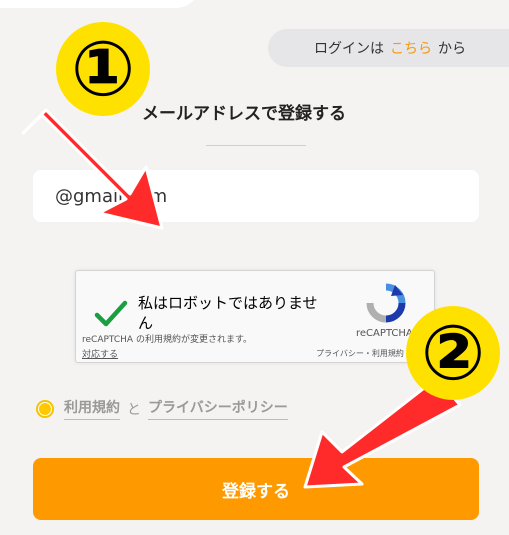  What do you see at coordinates (388, 48) in the screenshot?
I see `login-prompt: ログインは こちら から` at bounding box center [388, 48].